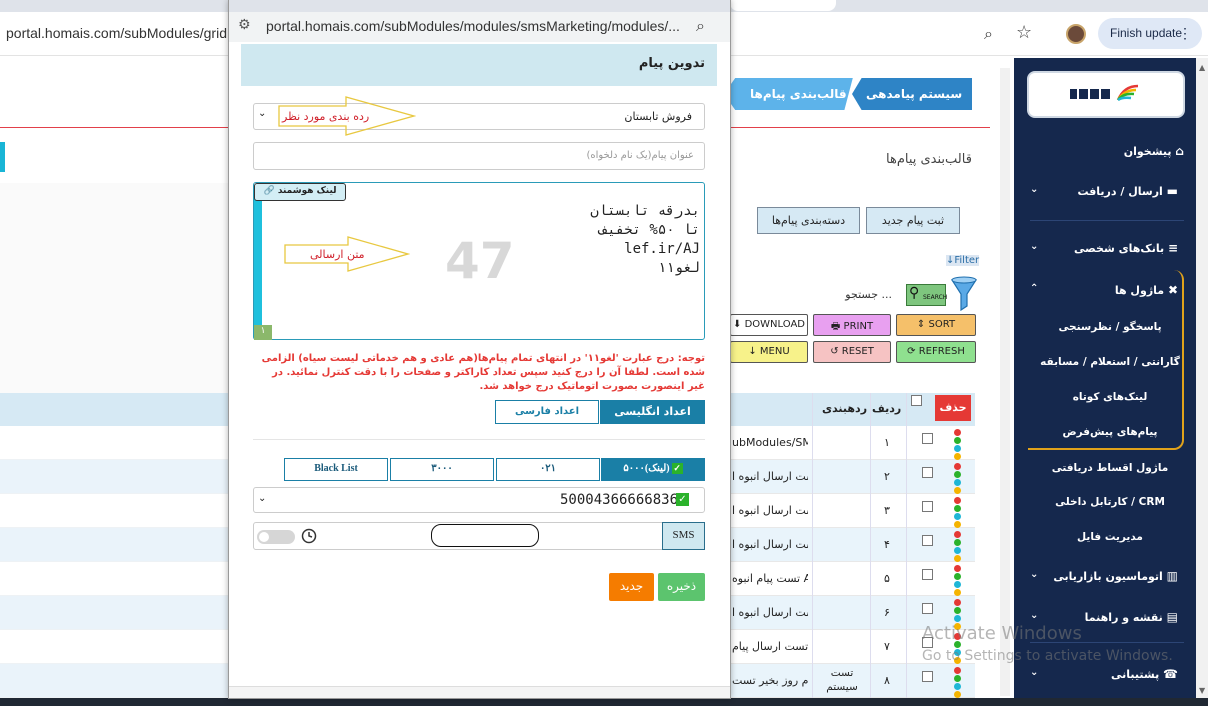 The image size is (1208, 706). What do you see at coordinates (1202, 67) in the screenshot?
I see `scroll-up-icon: ▲` at bounding box center [1202, 67].